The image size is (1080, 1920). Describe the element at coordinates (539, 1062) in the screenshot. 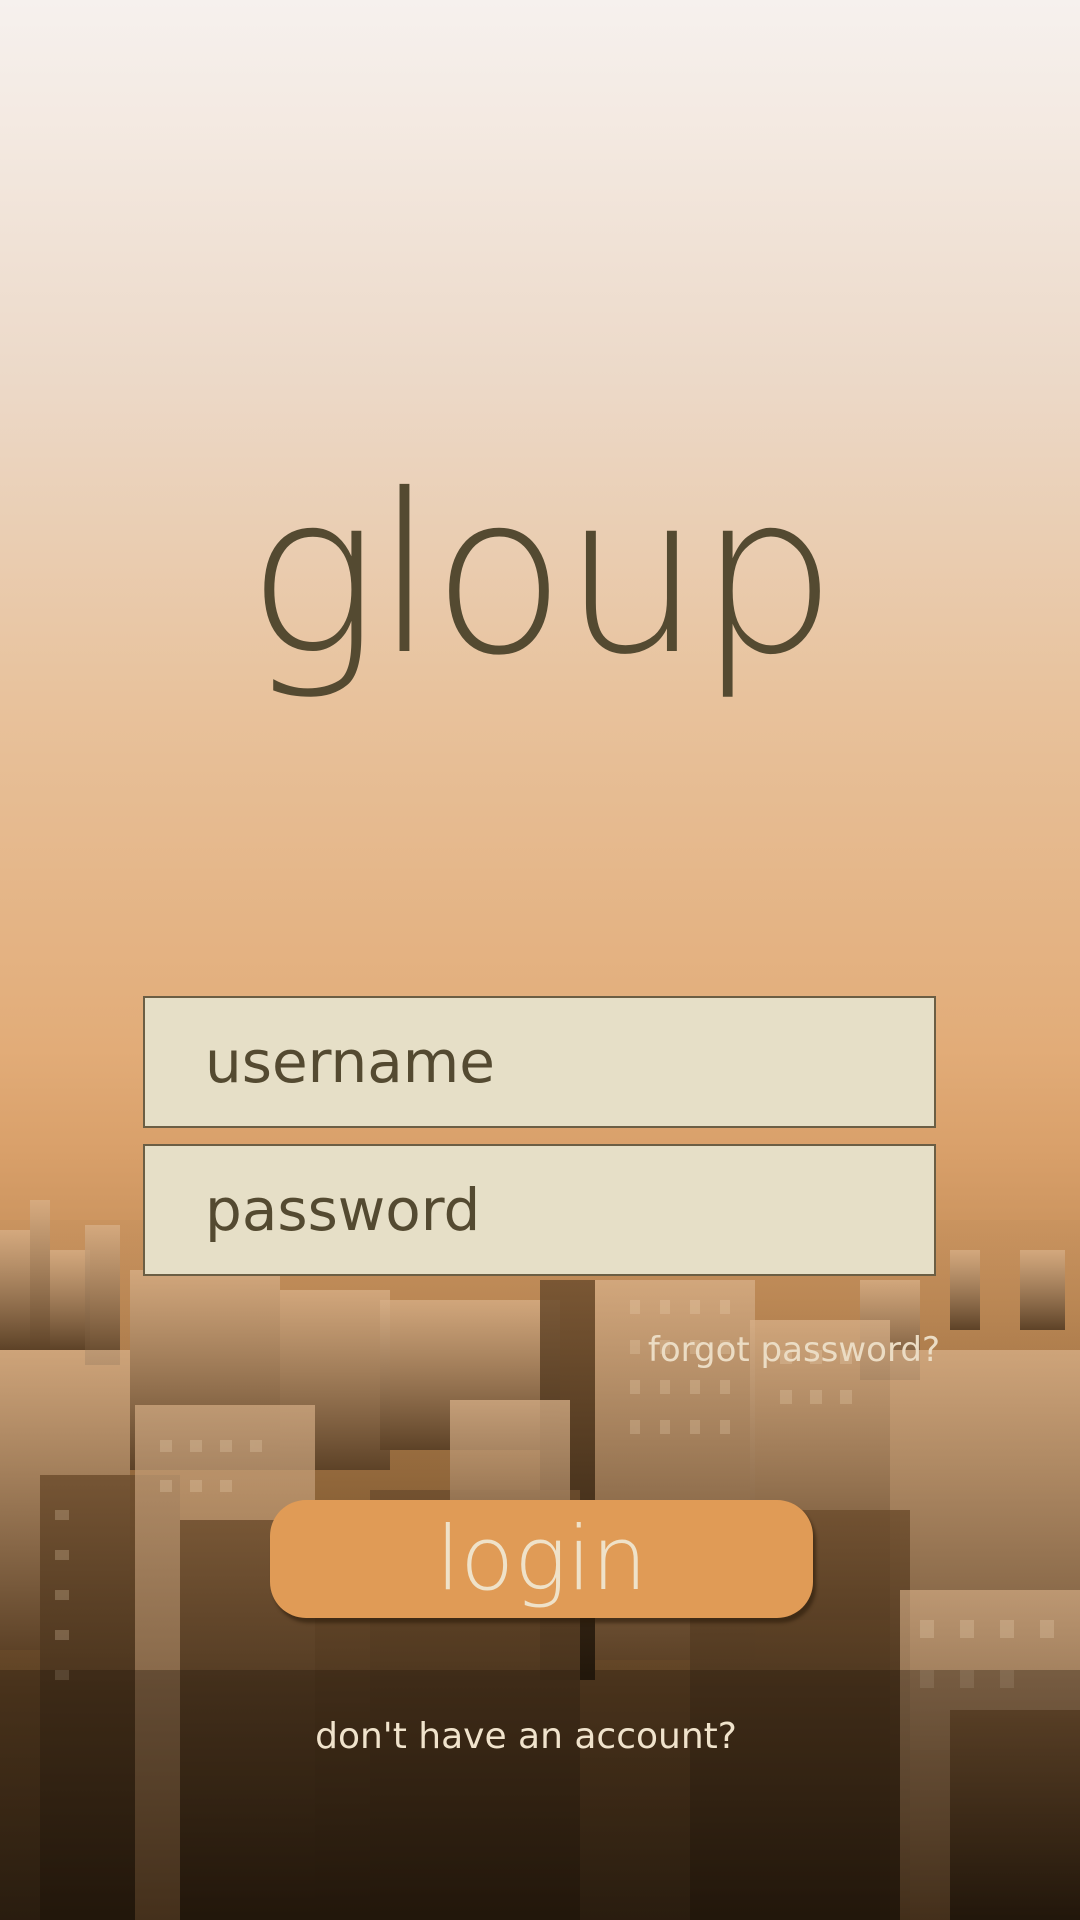

I see `username-field` at that location.